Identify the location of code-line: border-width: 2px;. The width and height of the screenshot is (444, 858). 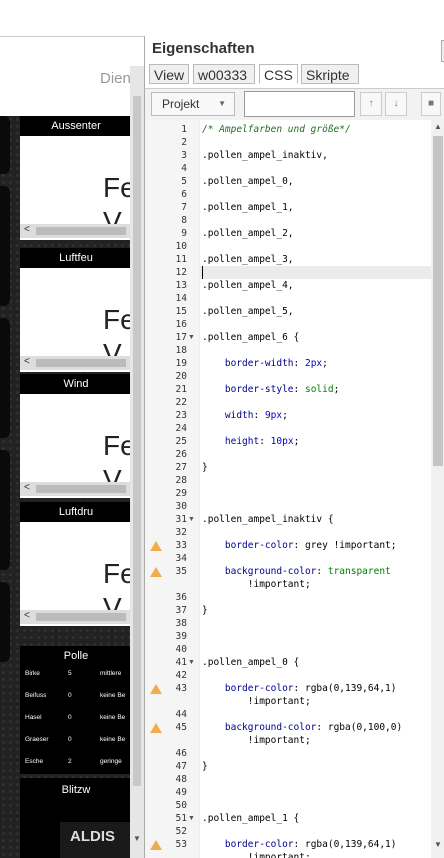
(265, 363).